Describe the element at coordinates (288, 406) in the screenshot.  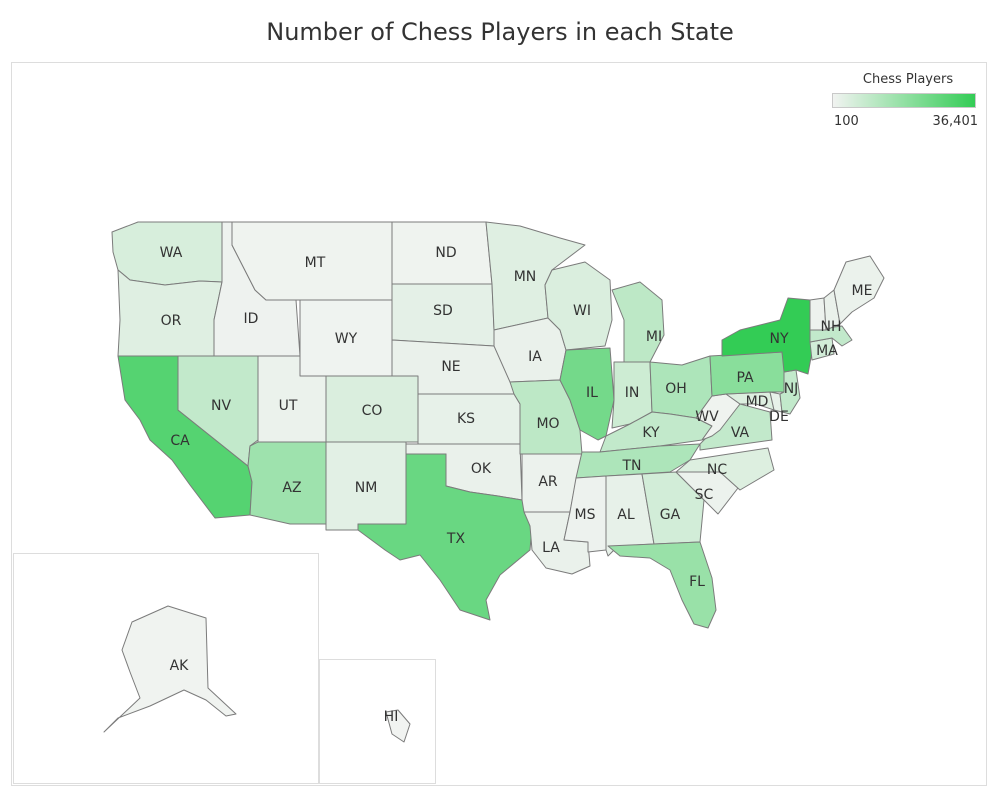
I see `label-UT: UT` at that location.